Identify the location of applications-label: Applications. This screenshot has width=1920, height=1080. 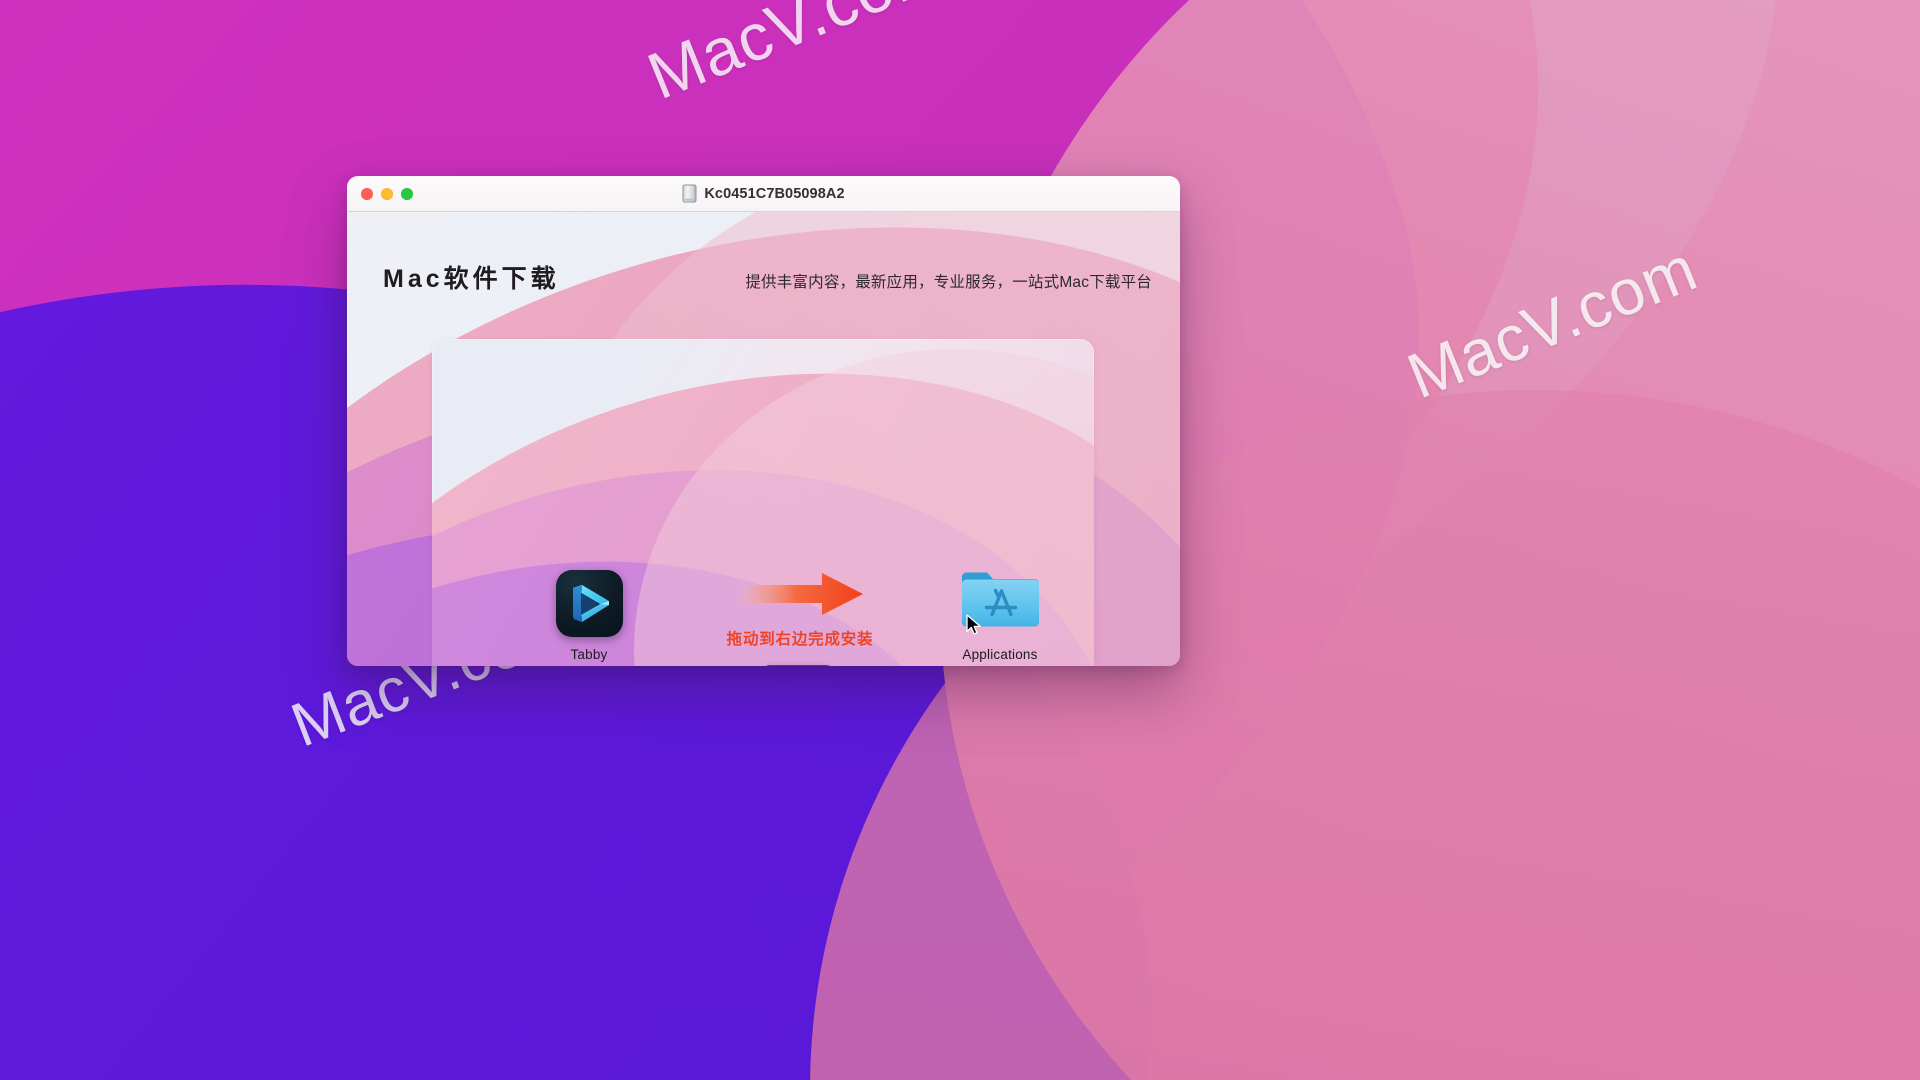
(1000, 654).